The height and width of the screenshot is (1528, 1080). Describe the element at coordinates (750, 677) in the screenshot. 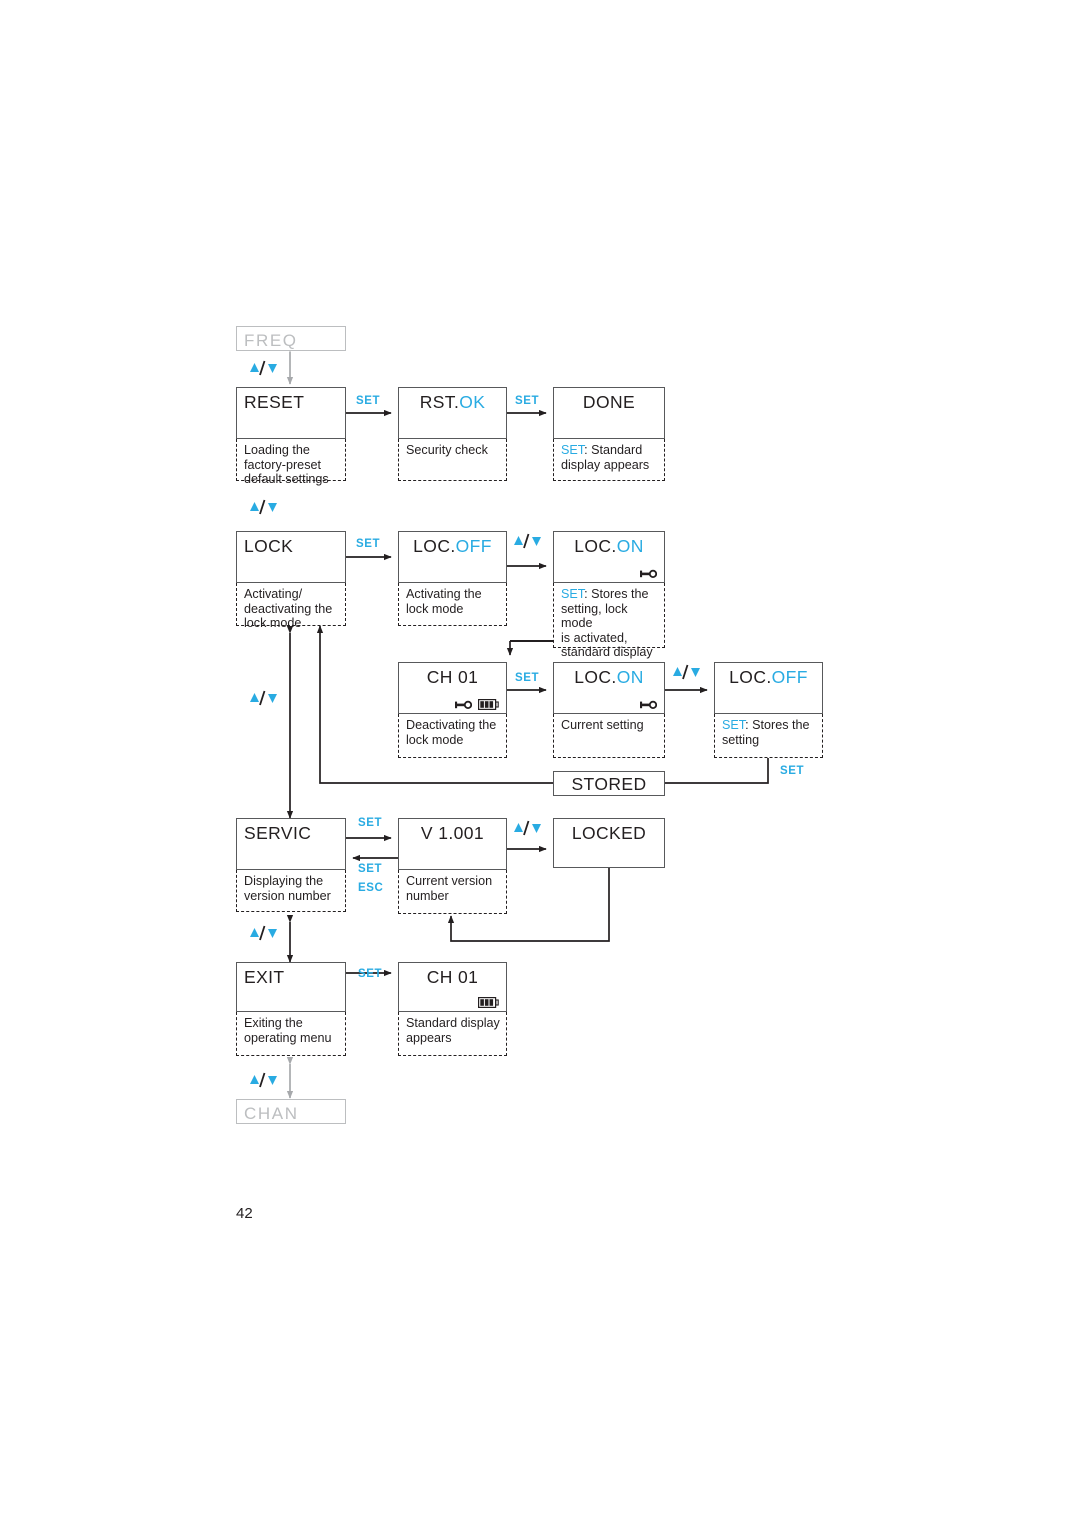

I see `screen-loc-off-store-text: LOC.` at that location.